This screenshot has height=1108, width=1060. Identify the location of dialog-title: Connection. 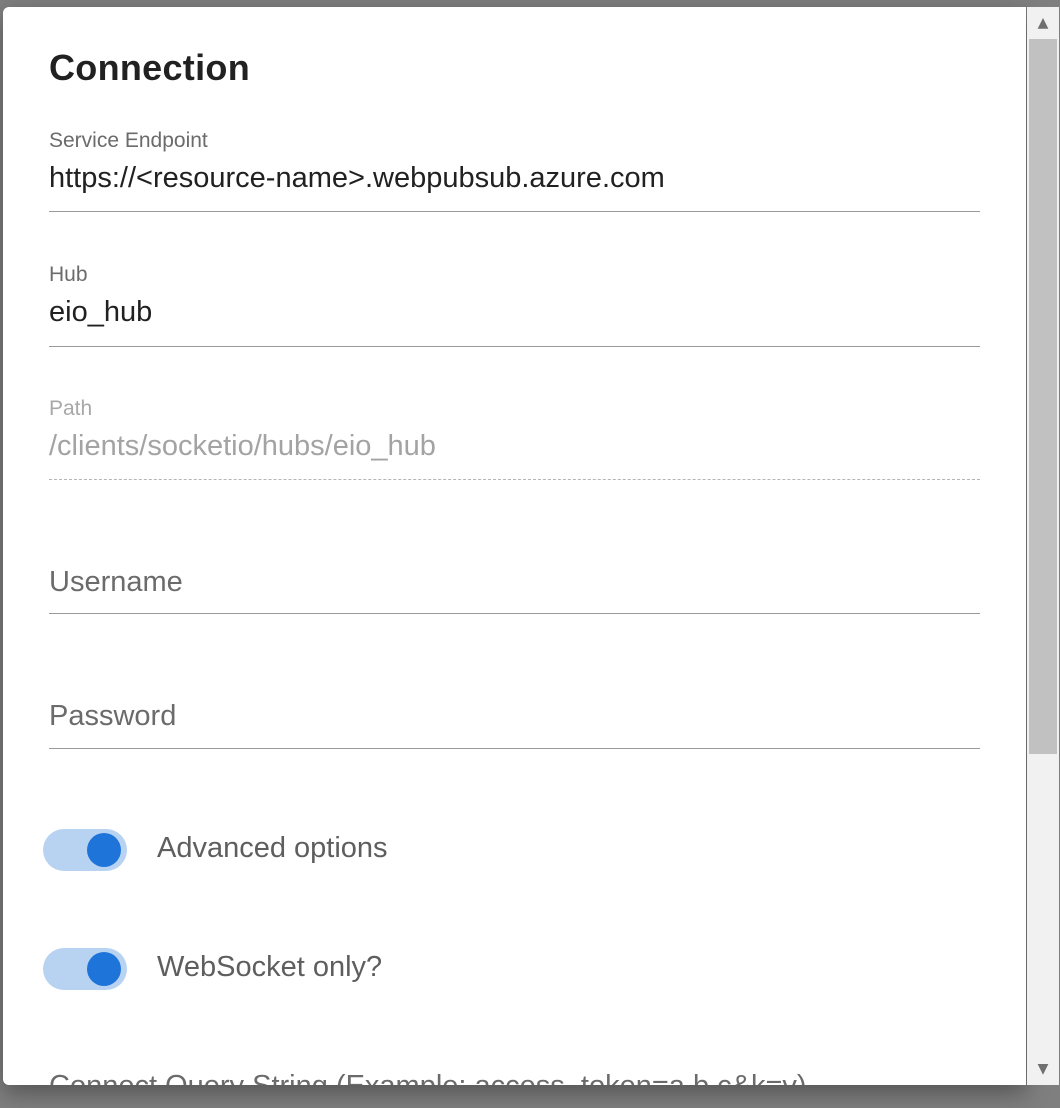
(149, 67).